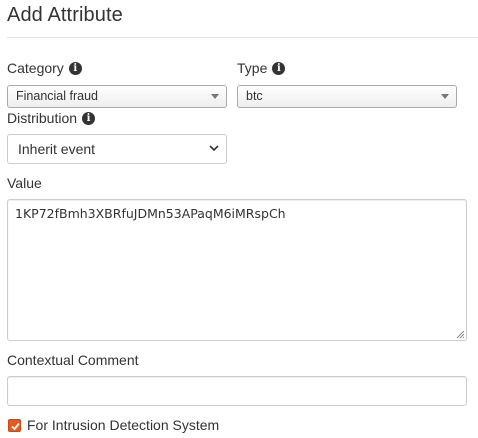  What do you see at coordinates (65, 15) in the screenshot?
I see `form-title: Add Attribute` at bounding box center [65, 15].